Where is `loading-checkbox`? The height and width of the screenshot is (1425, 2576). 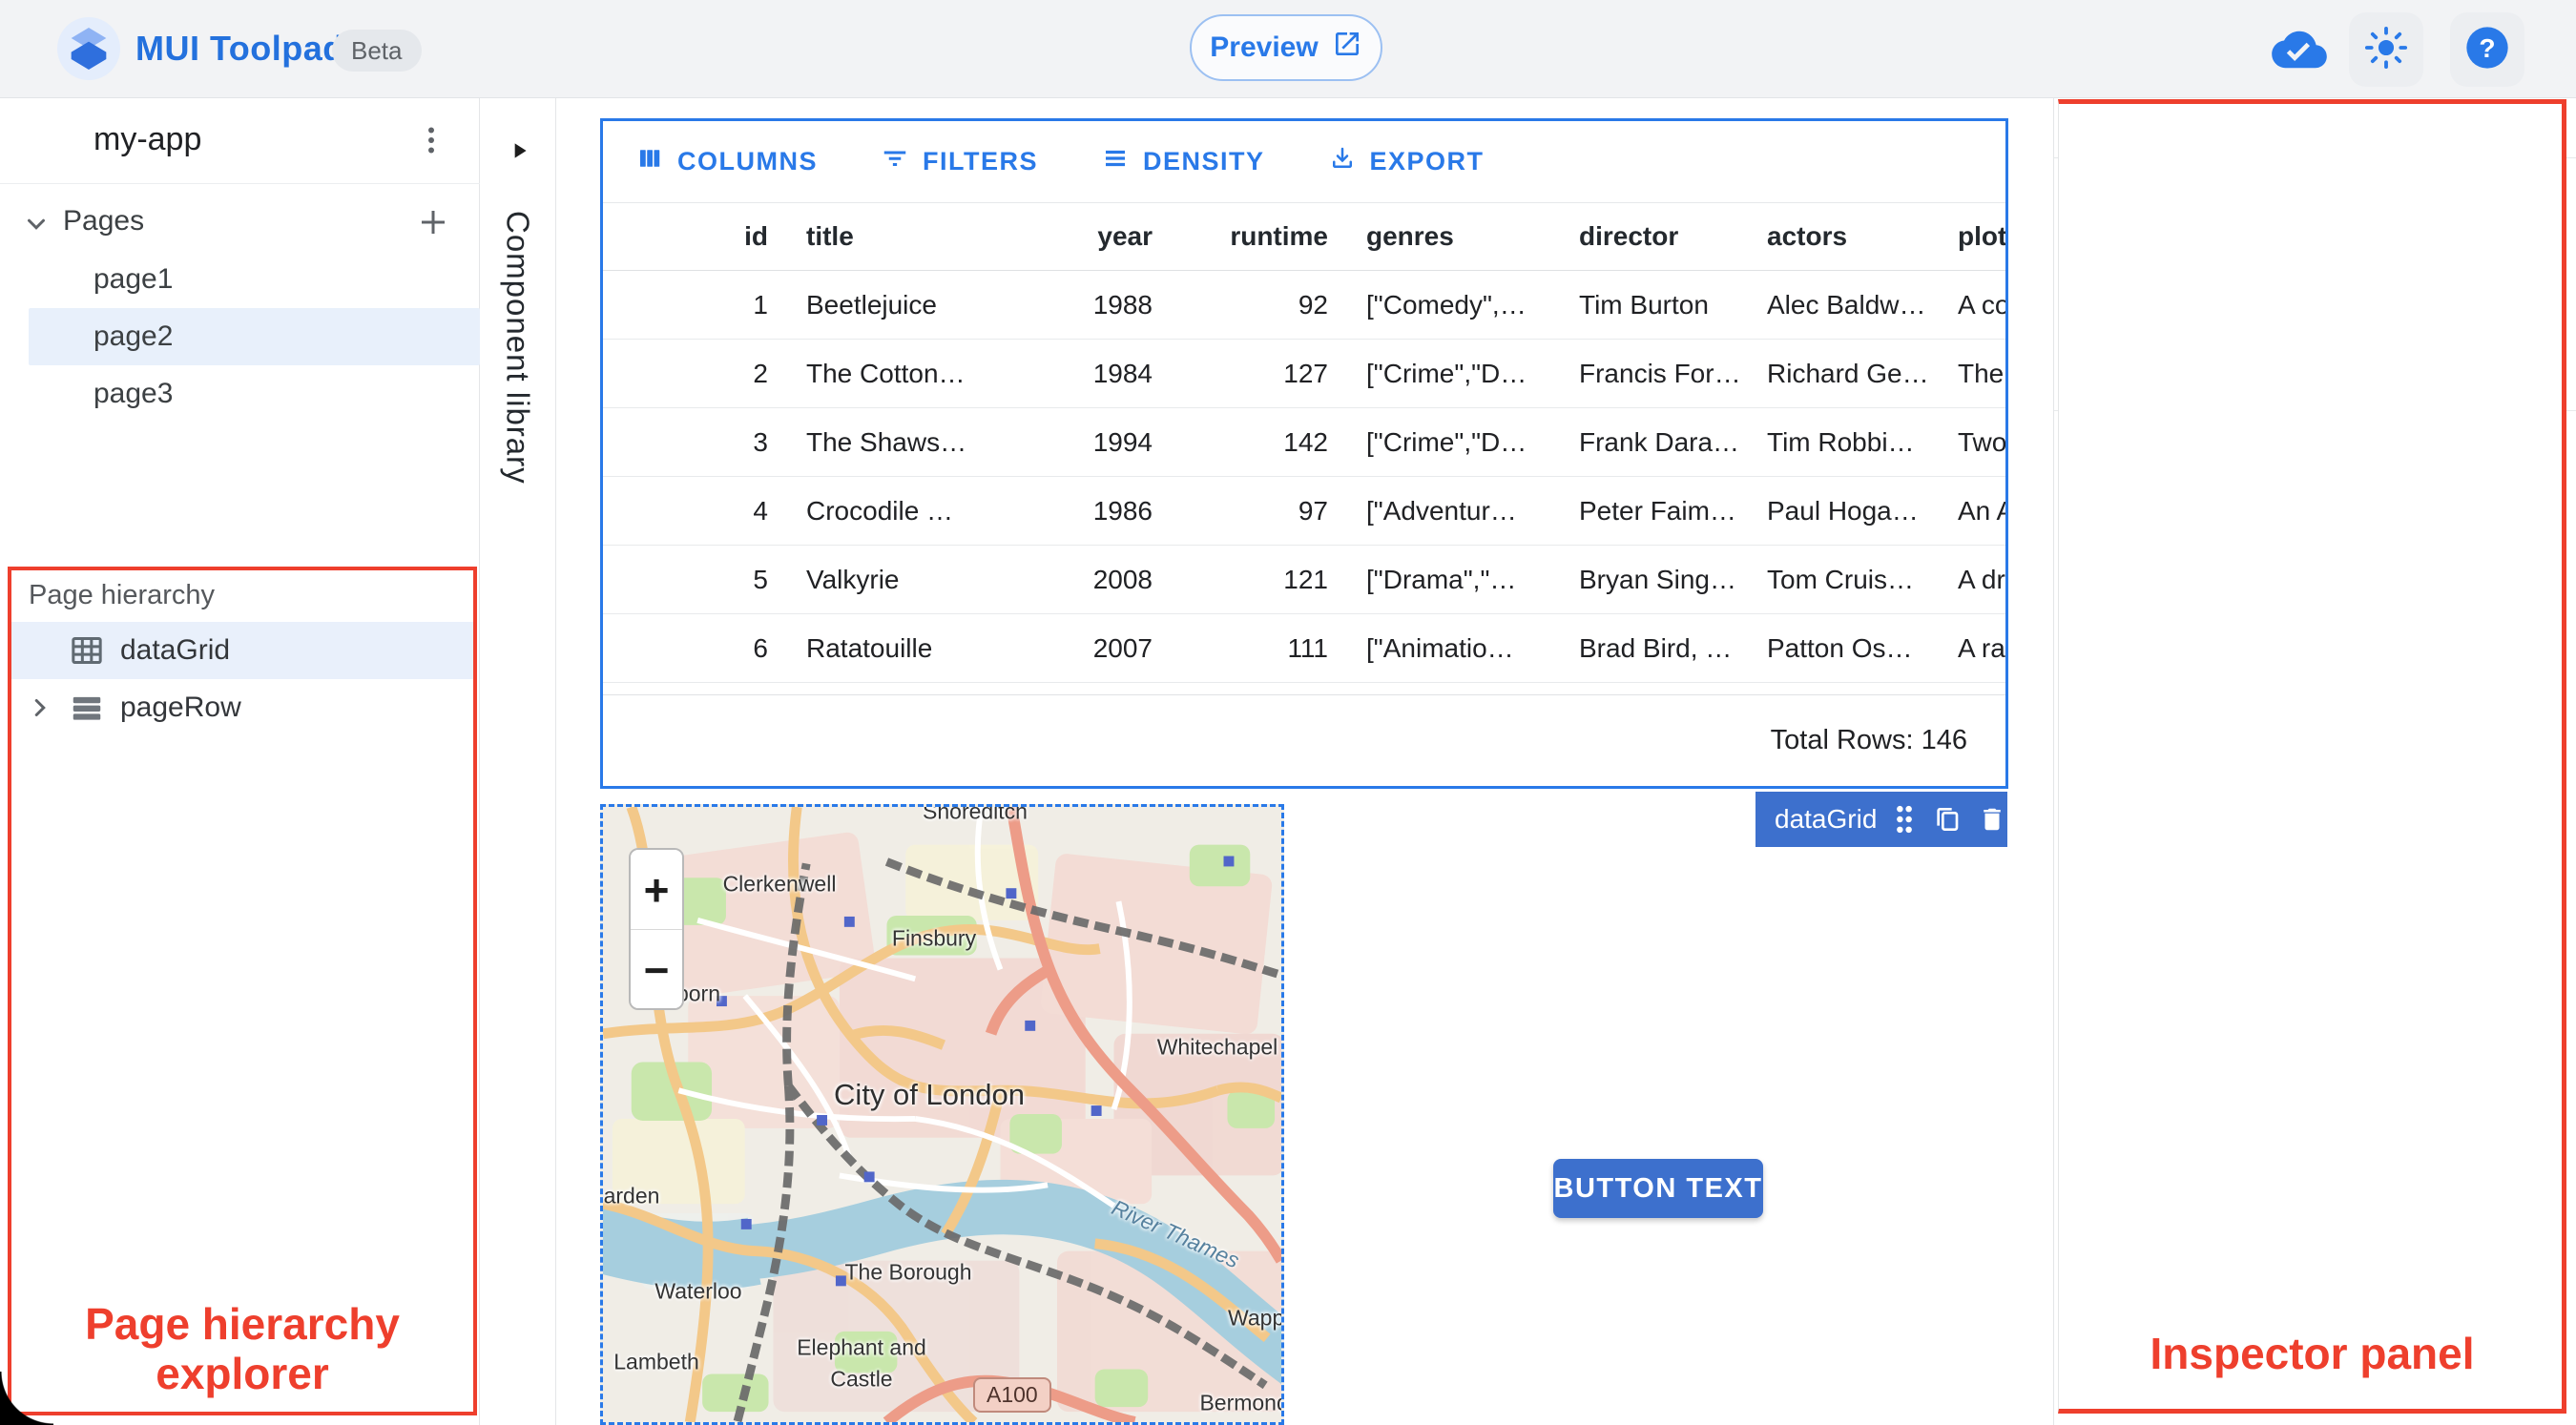
loading-checkbox is located at coordinates (2114, 1038).